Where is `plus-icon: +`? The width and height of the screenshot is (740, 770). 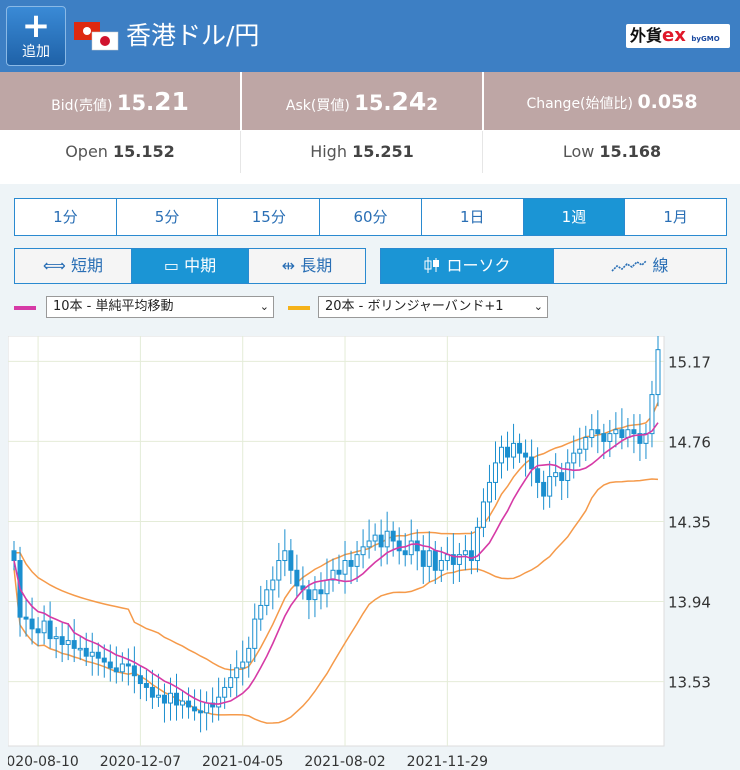
plus-icon: + is located at coordinates (36, 26).